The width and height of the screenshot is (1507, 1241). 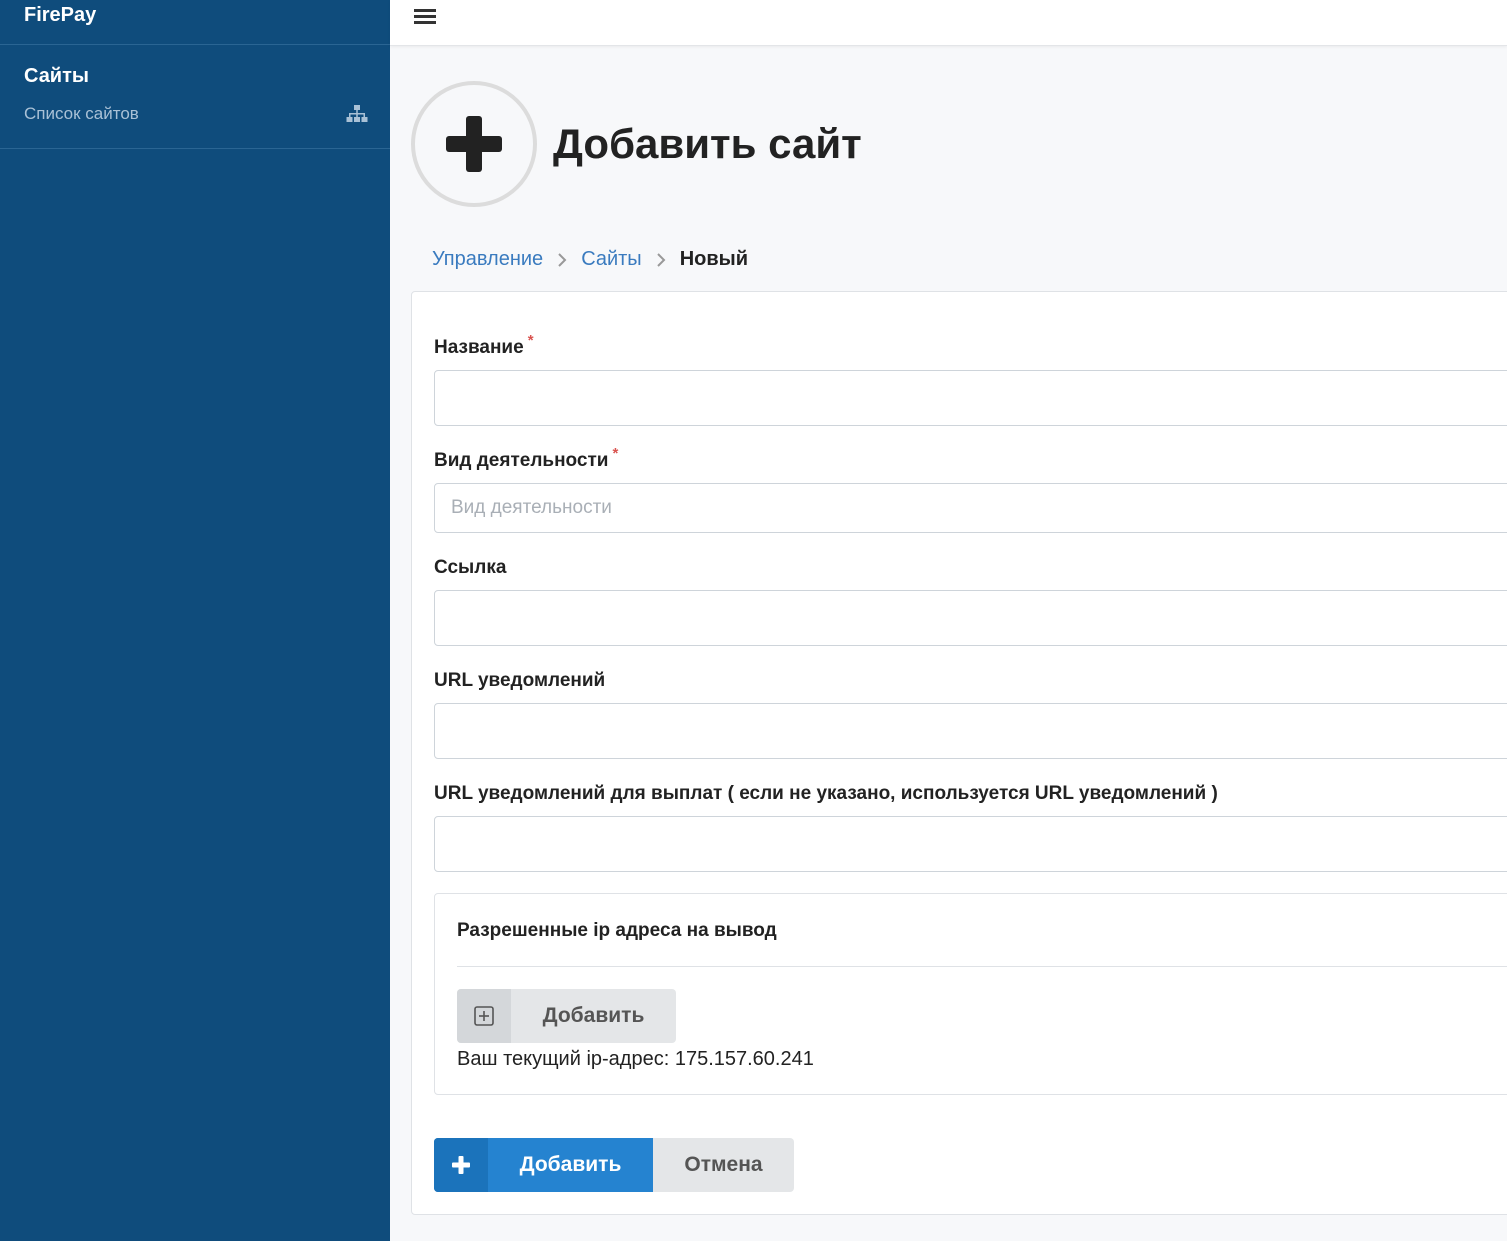 What do you see at coordinates (357, 113) in the screenshot?
I see `sitemap-icon` at bounding box center [357, 113].